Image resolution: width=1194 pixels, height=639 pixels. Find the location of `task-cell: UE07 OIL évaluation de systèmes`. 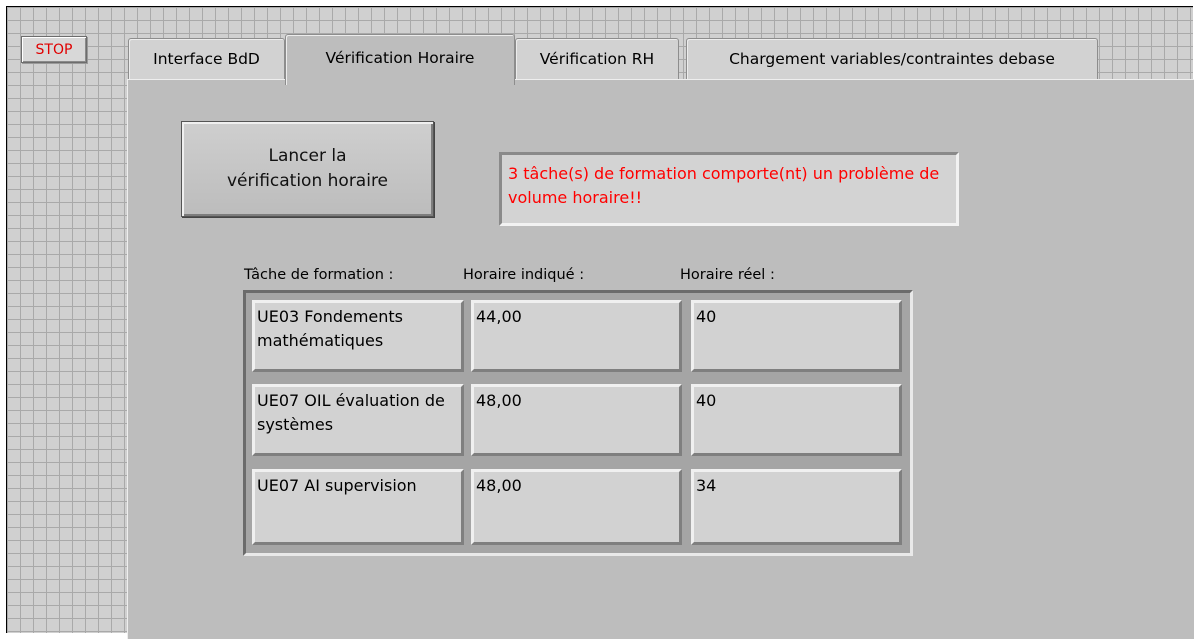

task-cell: UE07 OIL évaluation de systèmes is located at coordinates (358, 420).